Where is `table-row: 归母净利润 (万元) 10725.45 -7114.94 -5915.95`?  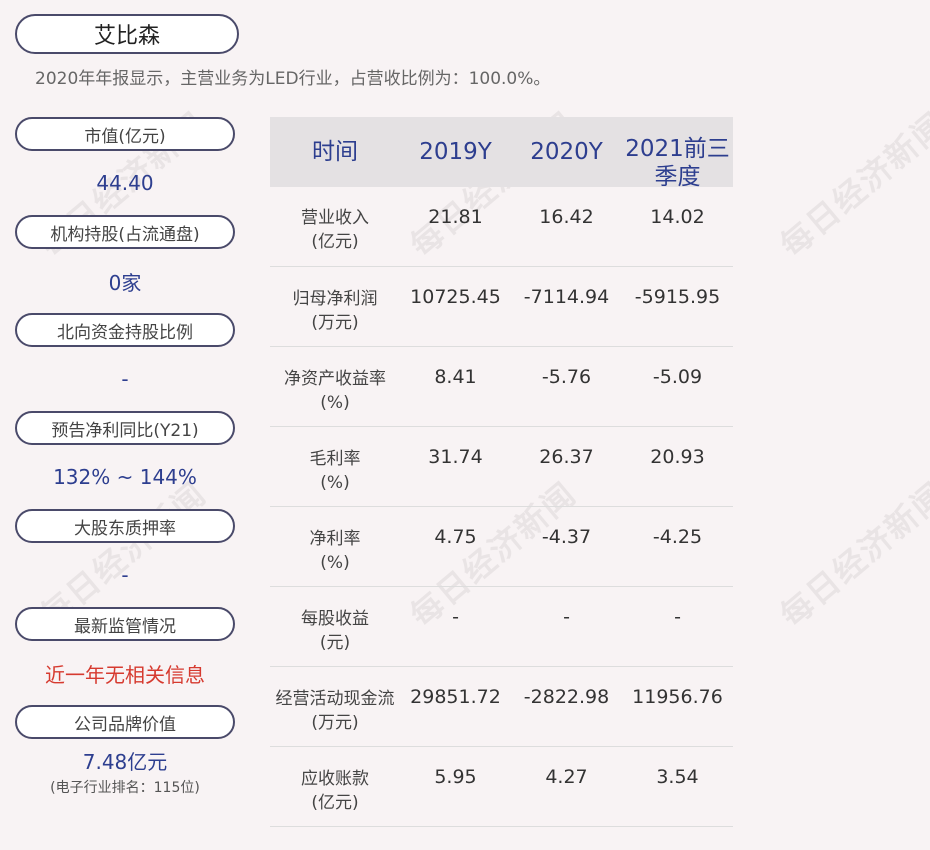 table-row: 归母净利润 (万元) 10725.45 -7114.94 -5915.95 is located at coordinates (501, 307).